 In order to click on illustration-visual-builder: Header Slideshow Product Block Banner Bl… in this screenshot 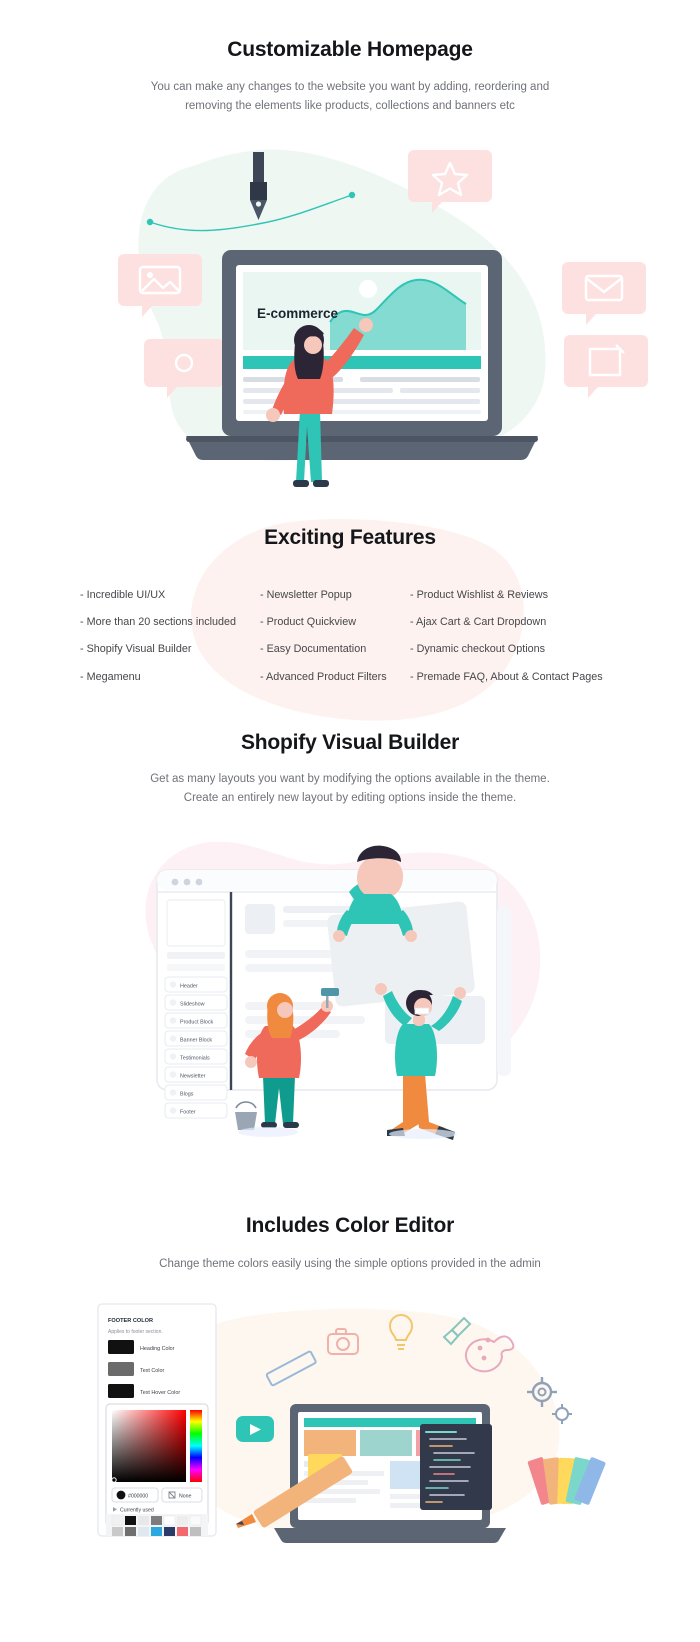, I will do `click(343, 990)`.